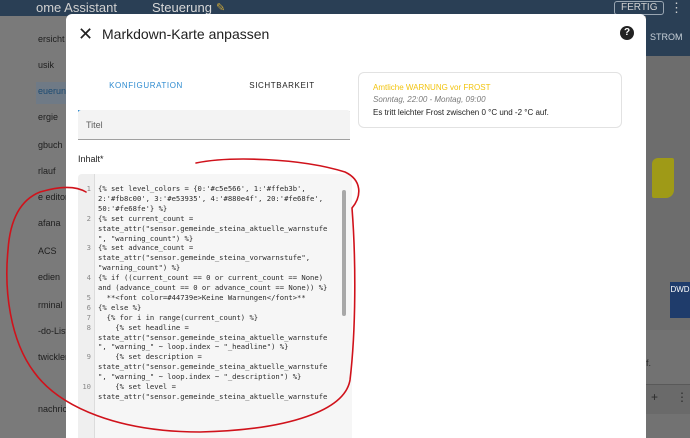 The image size is (690, 438). I want to click on line-number: 2, so click(88, 218).